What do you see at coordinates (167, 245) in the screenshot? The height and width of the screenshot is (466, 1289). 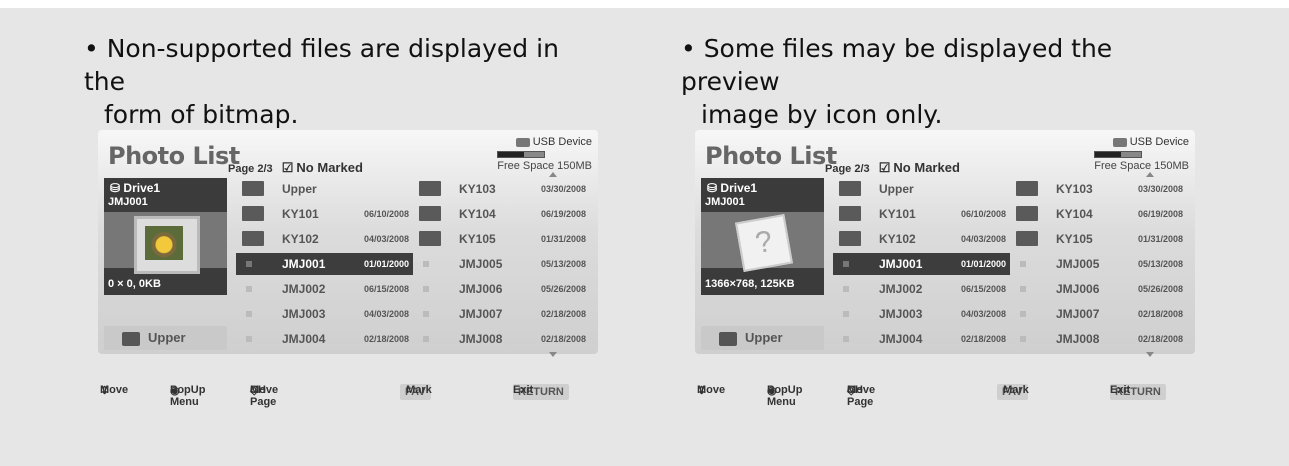 I see `bitmap-thumbnail` at bounding box center [167, 245].